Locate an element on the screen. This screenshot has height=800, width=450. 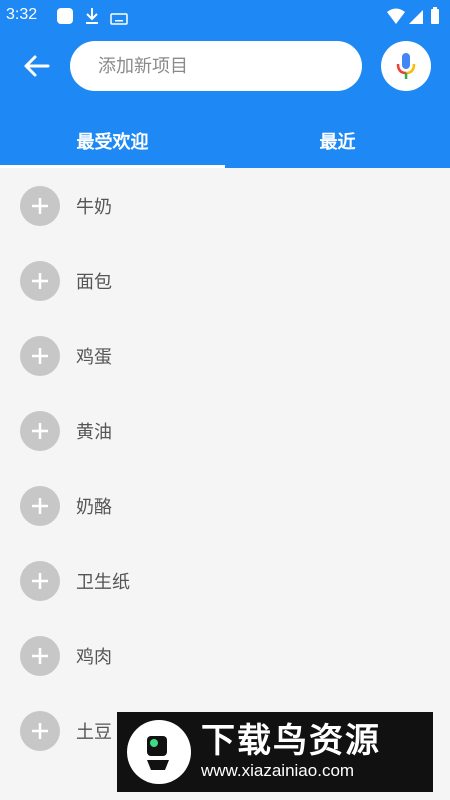
list-item: 鸡肉 is located at coordinates (225, 655).